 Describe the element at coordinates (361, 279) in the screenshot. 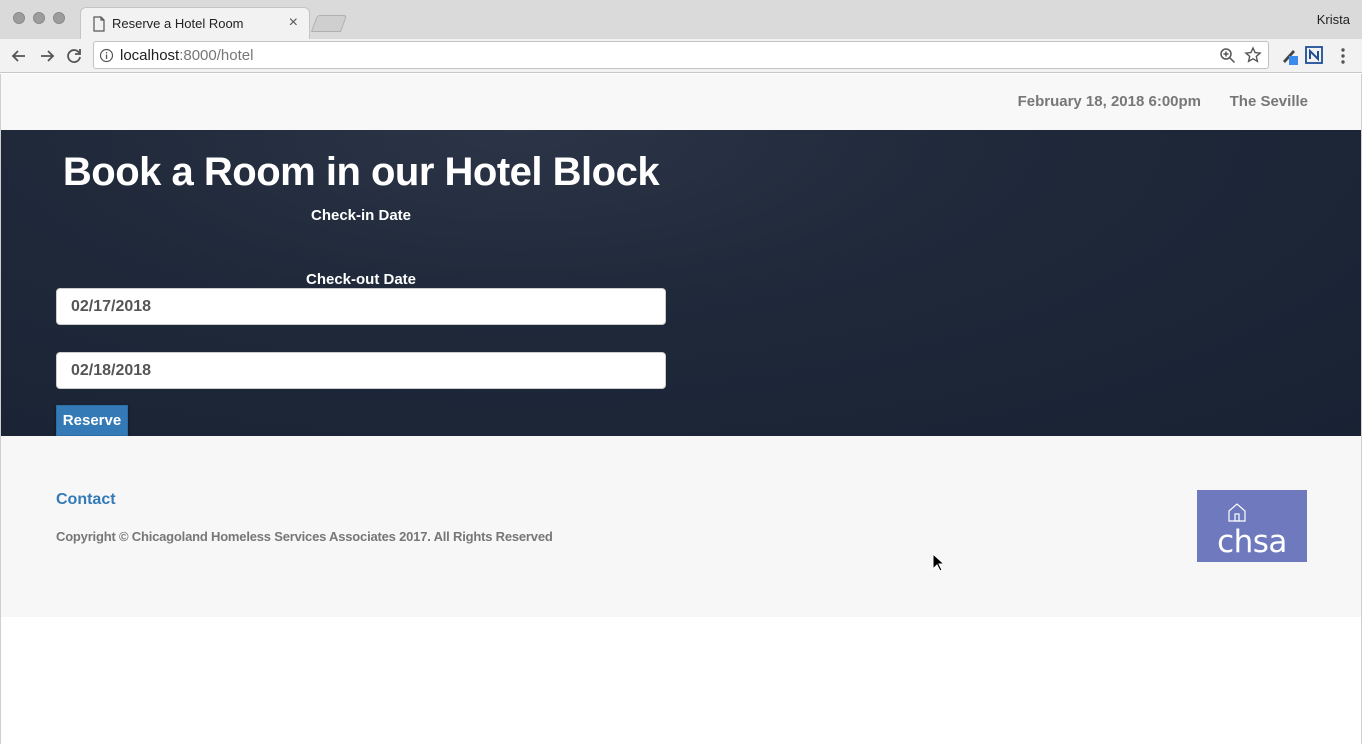

I see `checkout-label: Check-out Date` at that location.